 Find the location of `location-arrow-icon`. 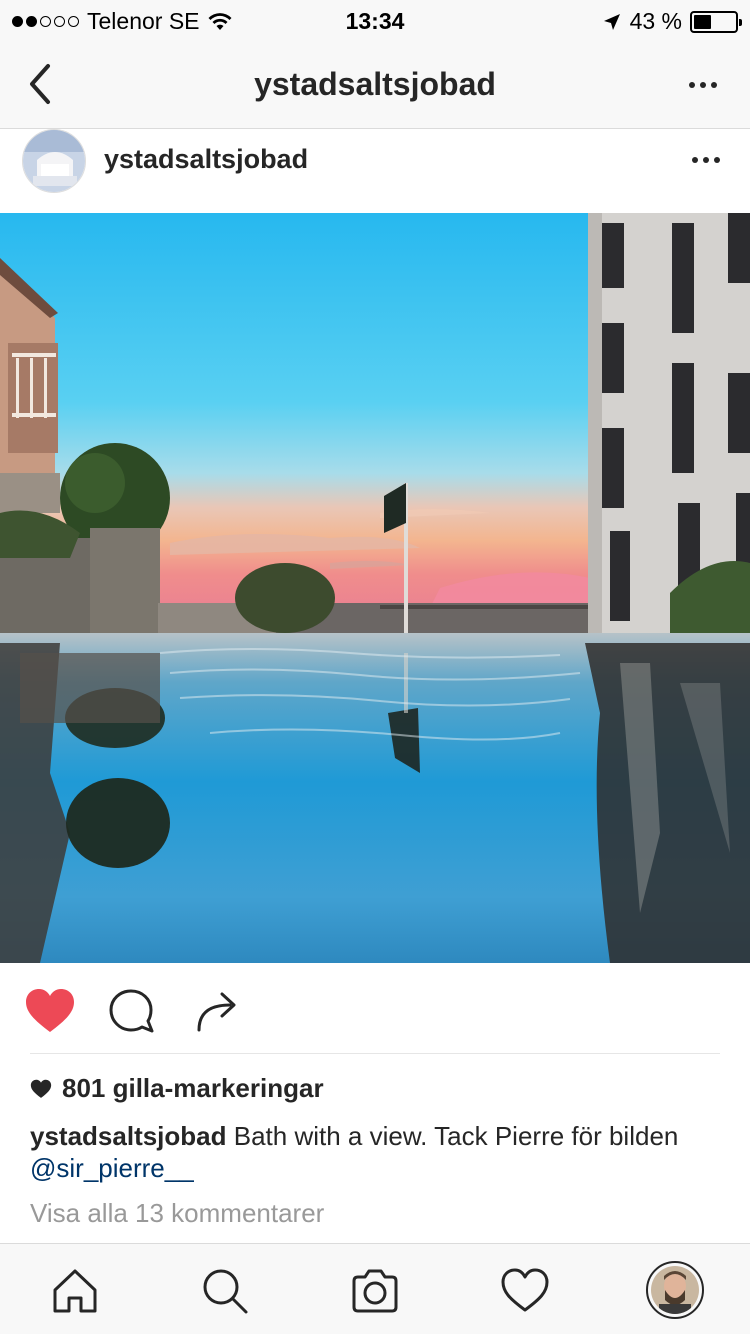

location-arrow-icon is located at coordinates (611, 21).